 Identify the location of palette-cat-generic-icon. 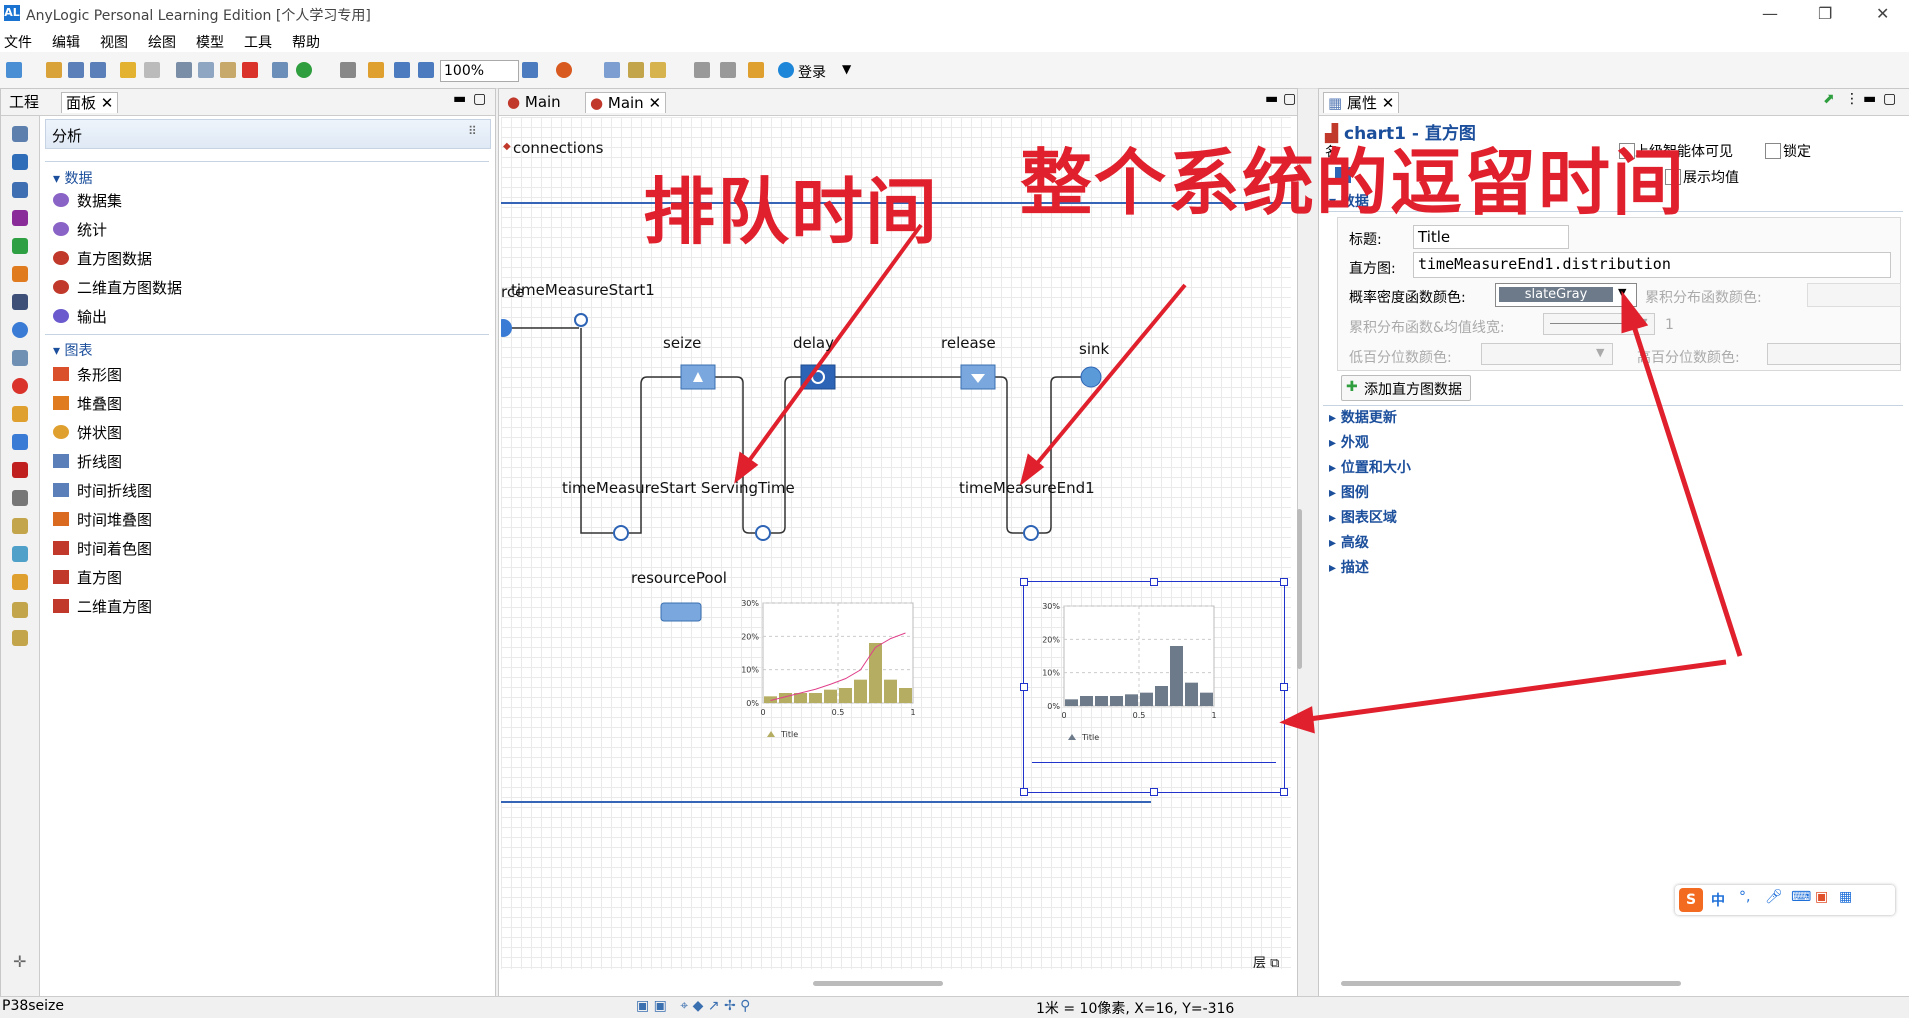
(20, 134).